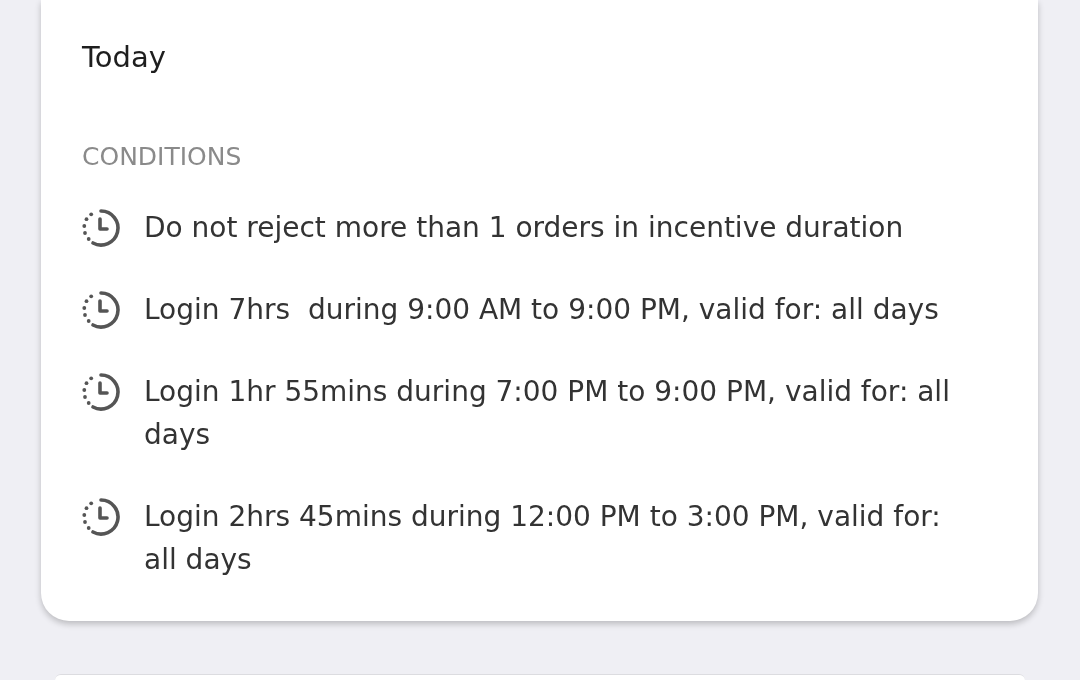  Describe the element at coordinates (524, 228) in the screenshot. I see `condition-text: Do not reject more than 1 orders in incentive duration` at that location.